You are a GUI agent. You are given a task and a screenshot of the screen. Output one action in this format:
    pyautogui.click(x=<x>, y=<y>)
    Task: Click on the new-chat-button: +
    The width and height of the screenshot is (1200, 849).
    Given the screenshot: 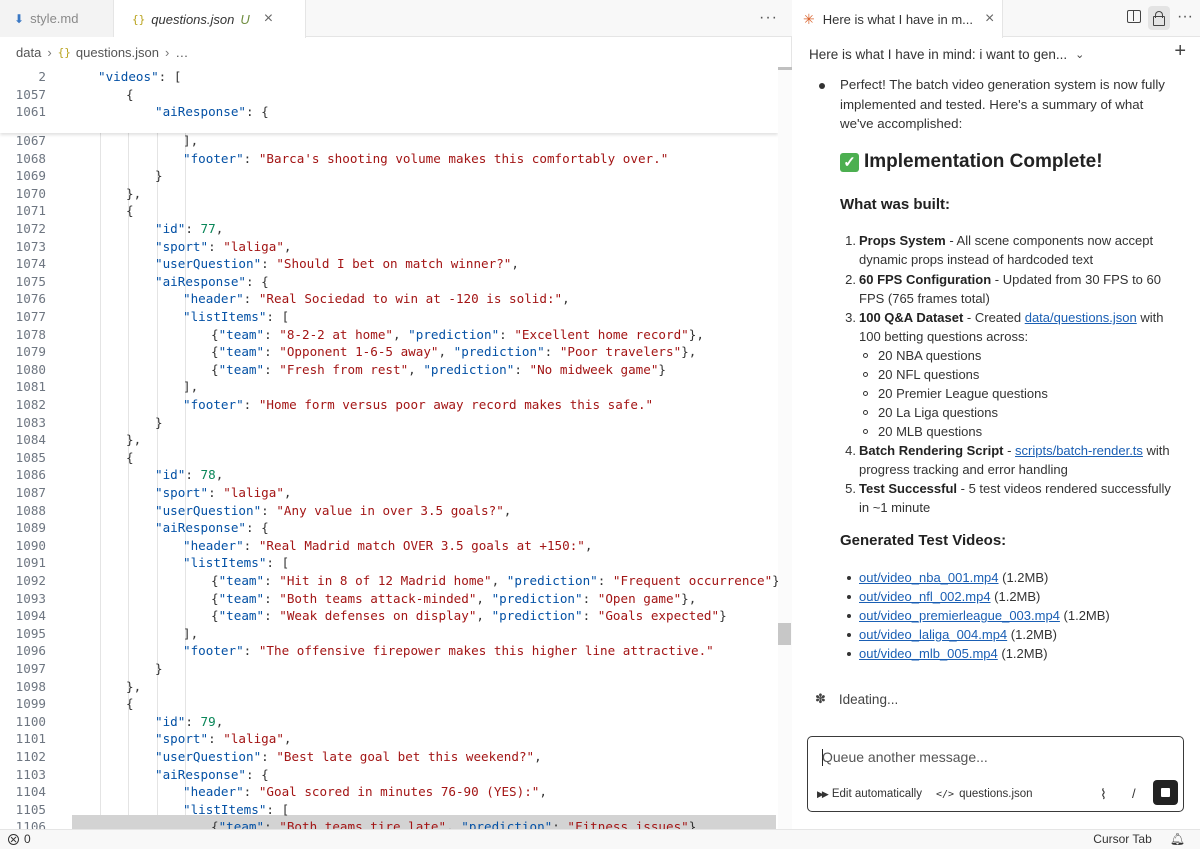 What is the action you would take?
    pyautogui.click(x=1180, y=51)
    